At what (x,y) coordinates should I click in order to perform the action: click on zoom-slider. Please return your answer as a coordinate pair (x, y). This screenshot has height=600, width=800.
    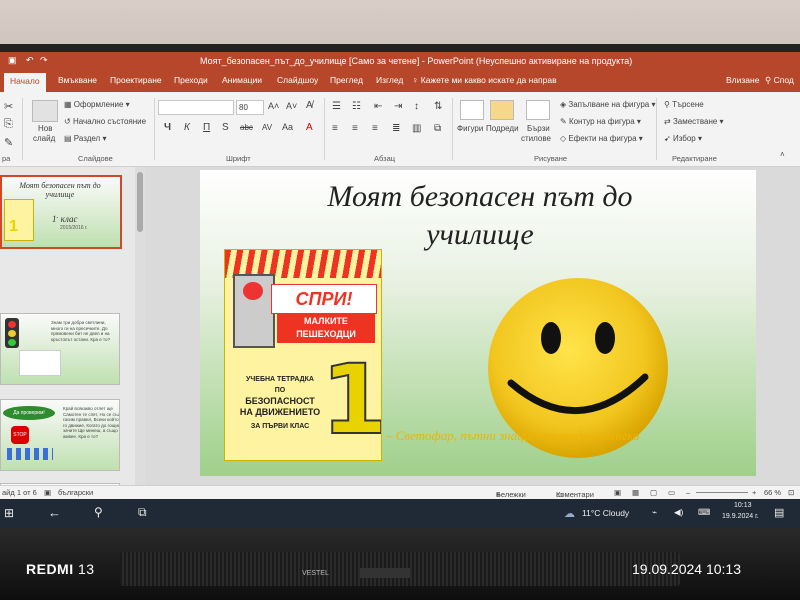
    Looking at the image, I should click on (722, 492).